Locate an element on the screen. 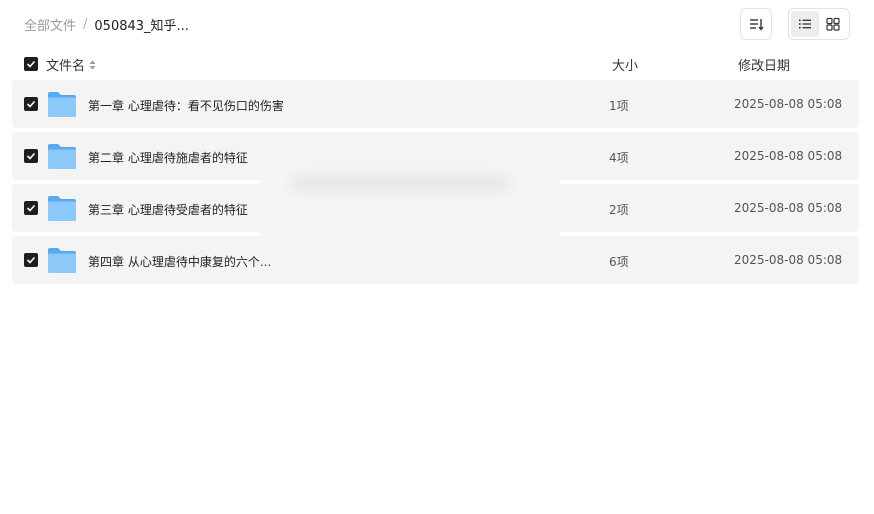  list-view-button is located at coordinates (805, 24).